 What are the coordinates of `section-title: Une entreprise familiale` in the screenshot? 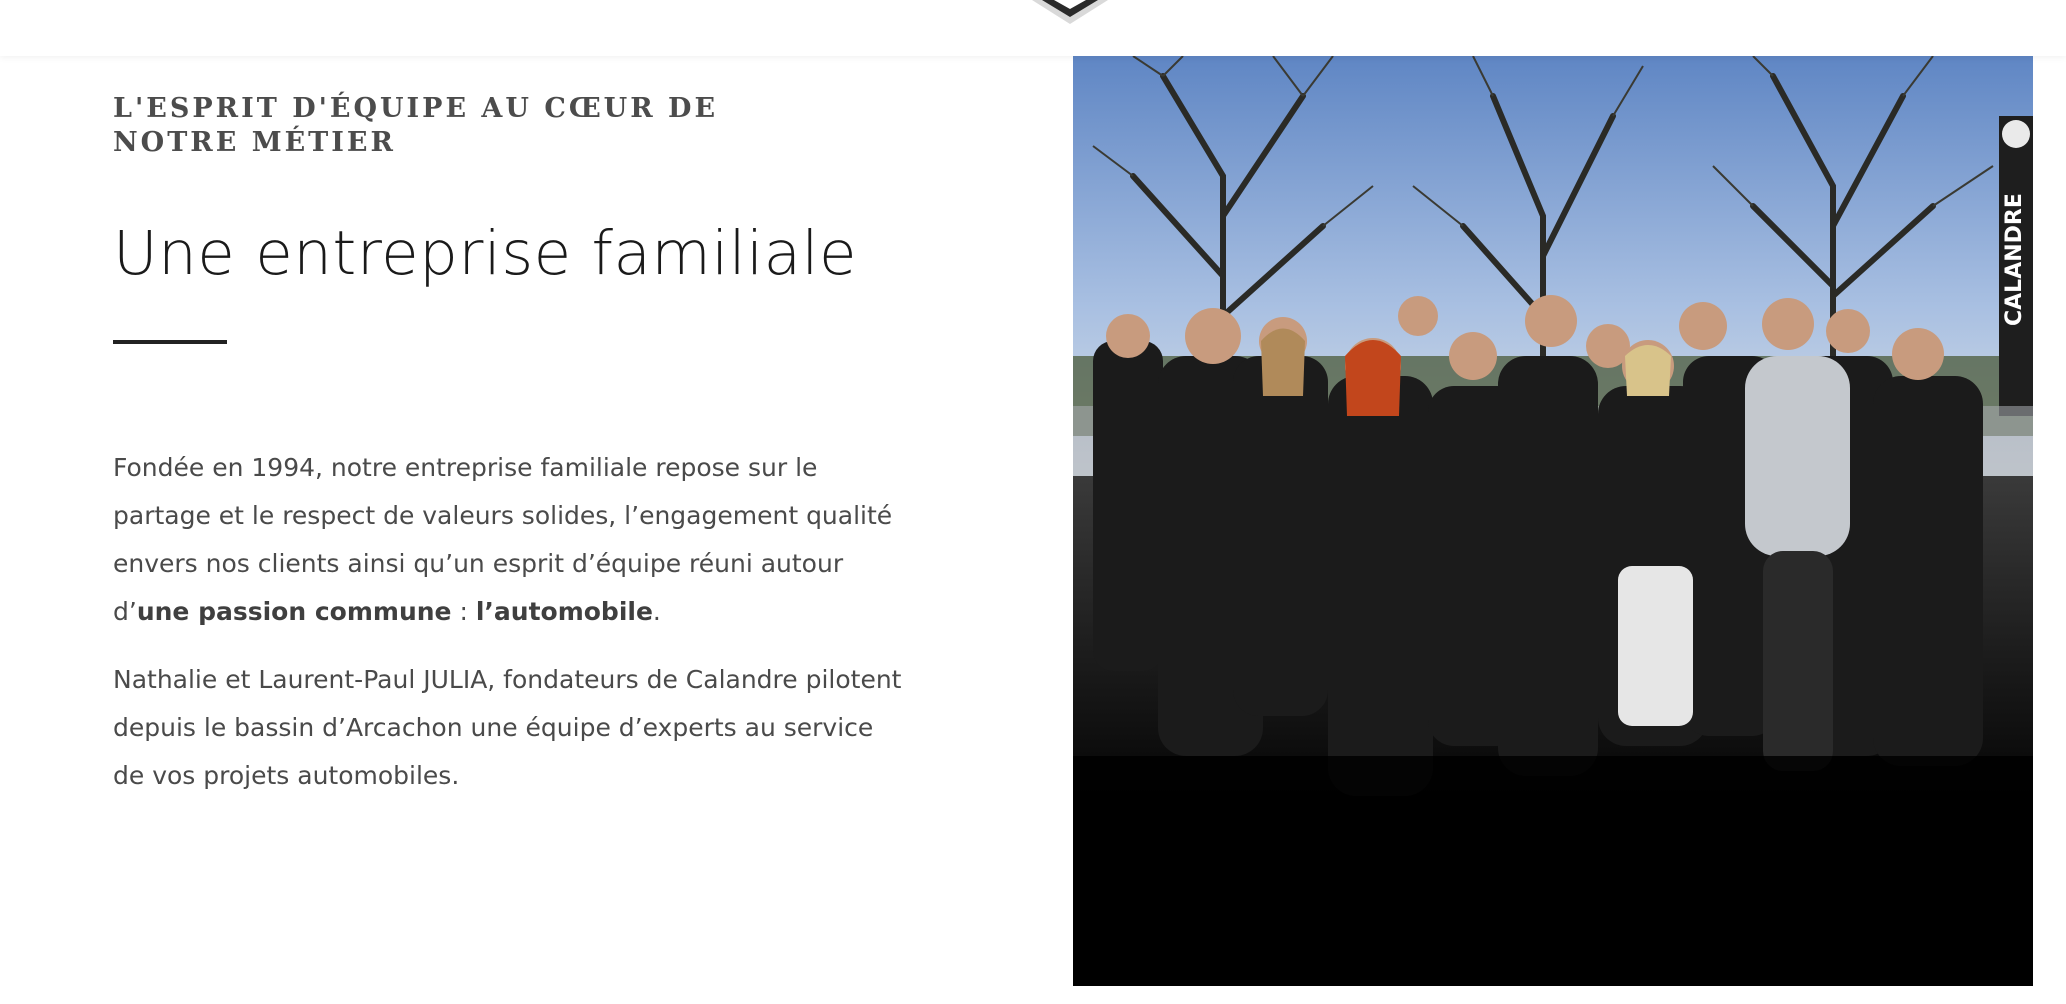 It's located at (485, 253).